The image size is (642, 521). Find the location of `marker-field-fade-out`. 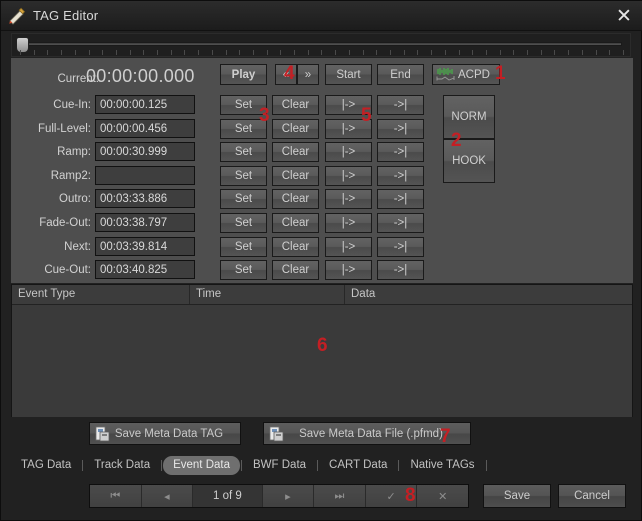

marker-field-fade-out is located at coordinates (145, 222).